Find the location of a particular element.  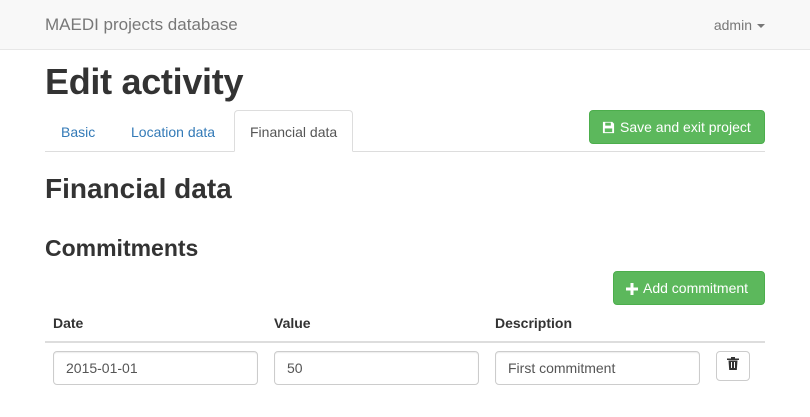

add-commitment-button: Add commitment is located at coordinates (689, 288).